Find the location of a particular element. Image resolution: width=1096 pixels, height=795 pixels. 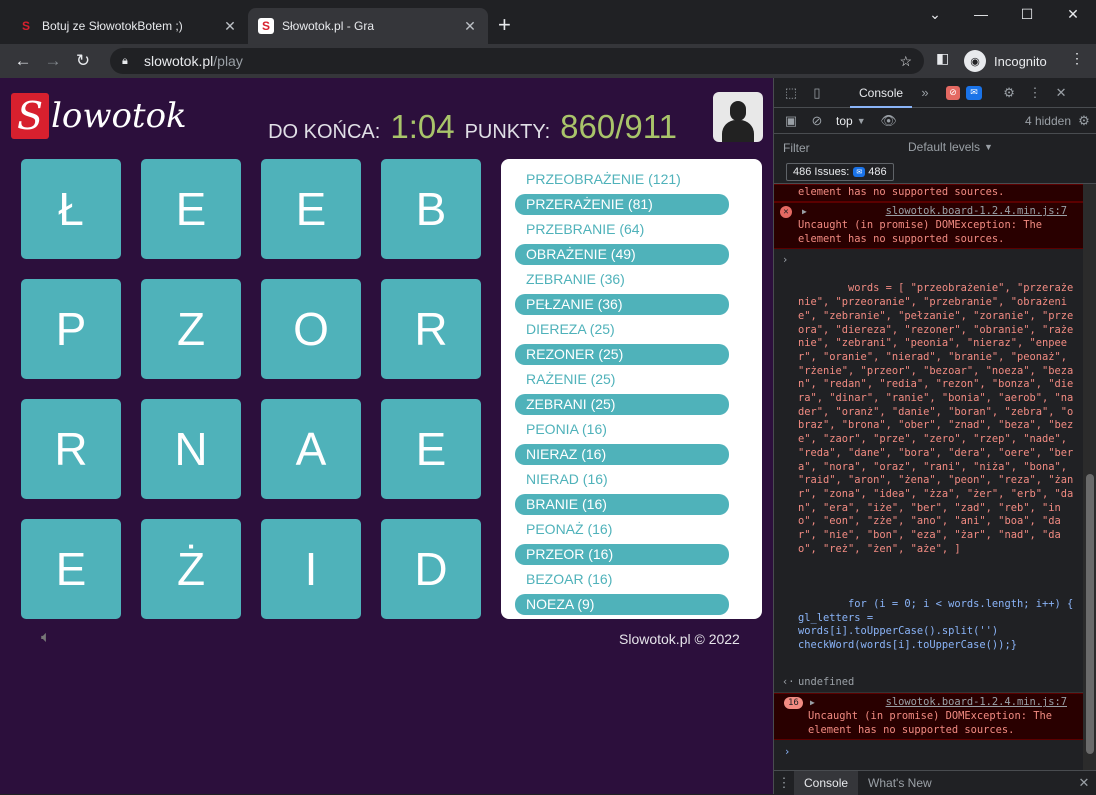

close-drawer-icon: ✕ is located at coordinates (1083, 783).